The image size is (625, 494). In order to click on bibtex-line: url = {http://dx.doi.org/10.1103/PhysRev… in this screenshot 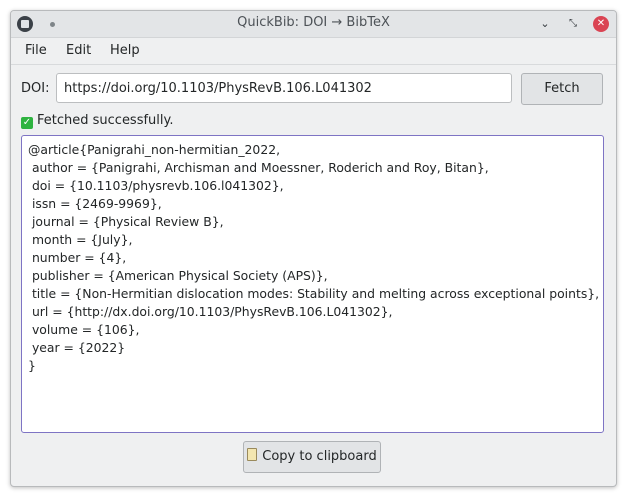, I will do `click(210, 311)`.